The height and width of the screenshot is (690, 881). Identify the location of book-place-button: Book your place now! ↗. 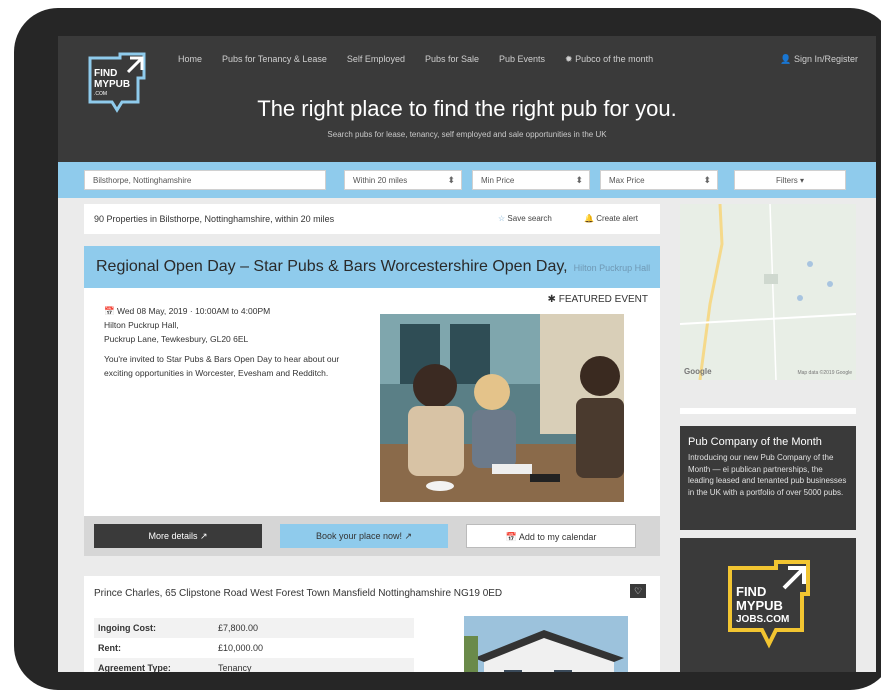
(364, 536).